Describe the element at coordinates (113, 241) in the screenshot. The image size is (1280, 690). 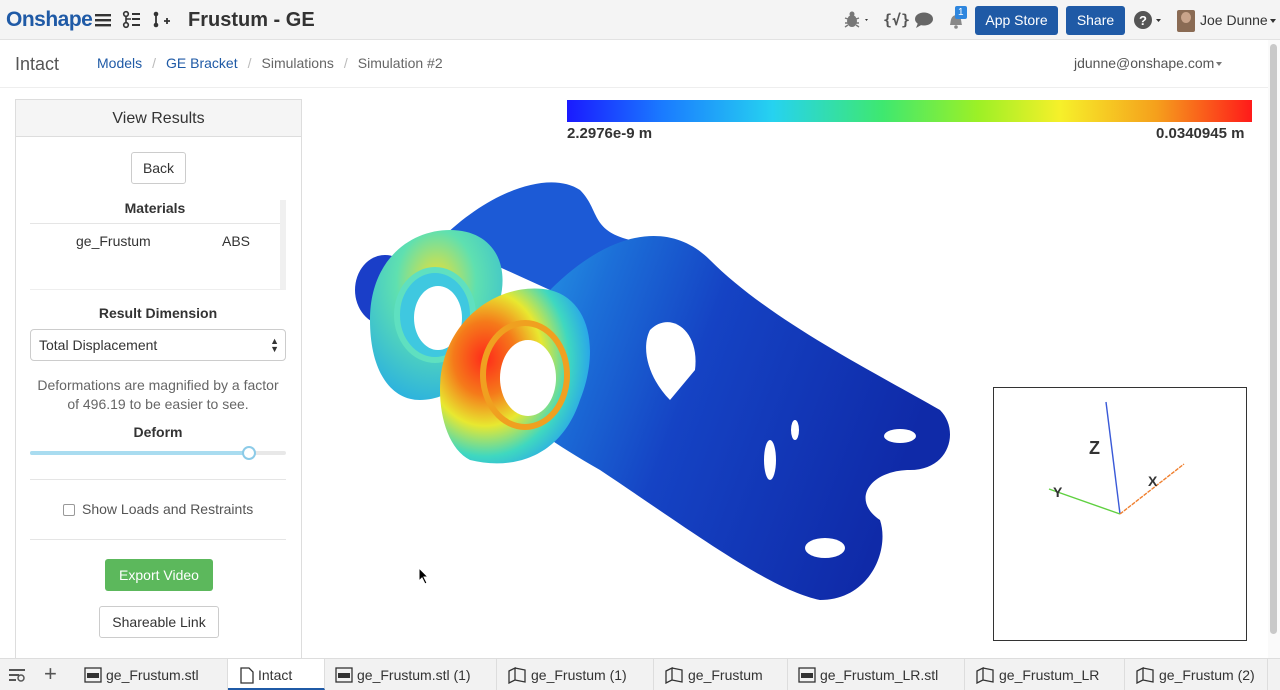
I see `material-part: ge_Frustum` at that location.